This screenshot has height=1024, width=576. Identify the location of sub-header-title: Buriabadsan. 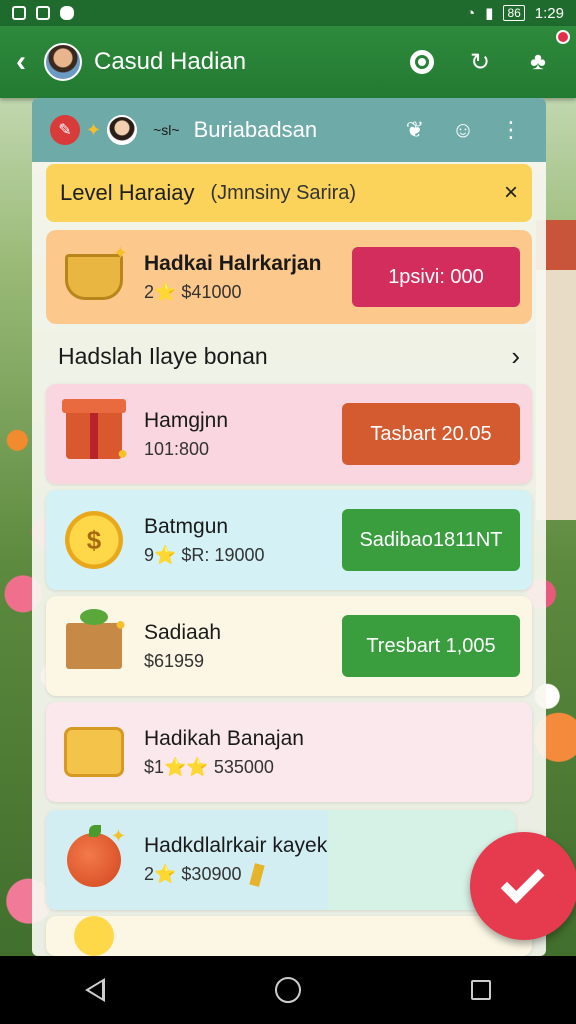
(255, 129).